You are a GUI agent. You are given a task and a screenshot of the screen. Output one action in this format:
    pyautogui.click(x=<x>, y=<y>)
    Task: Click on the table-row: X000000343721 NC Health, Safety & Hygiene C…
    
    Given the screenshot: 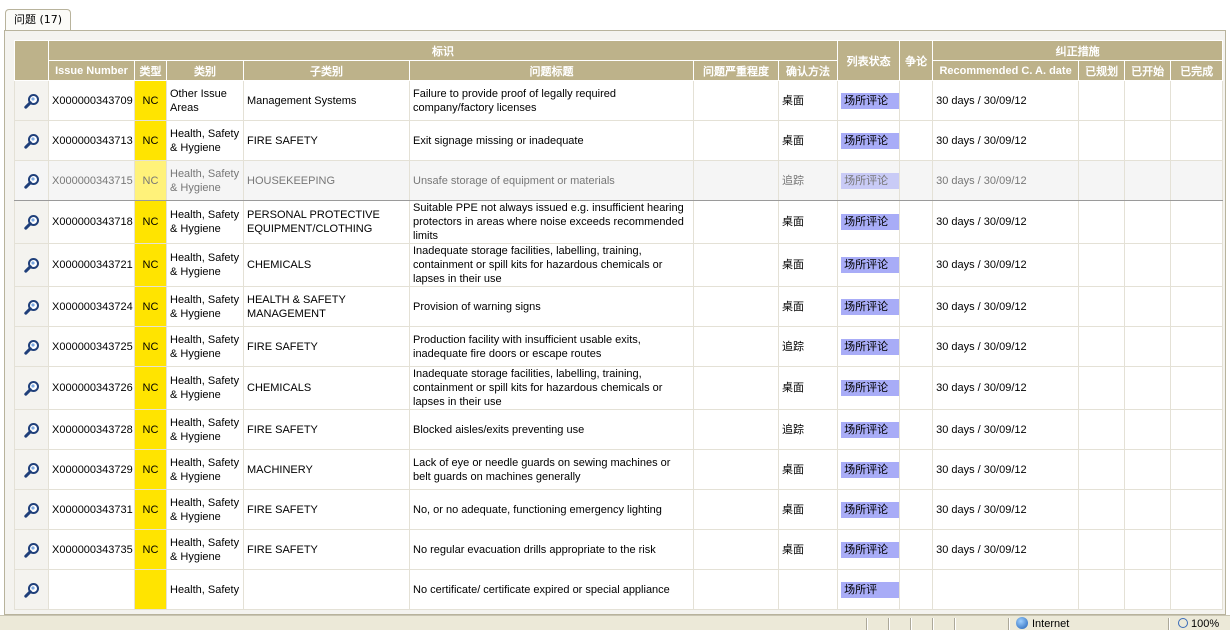 What is the action you would take?
    pyautogui.click(x=619, y=265)
    